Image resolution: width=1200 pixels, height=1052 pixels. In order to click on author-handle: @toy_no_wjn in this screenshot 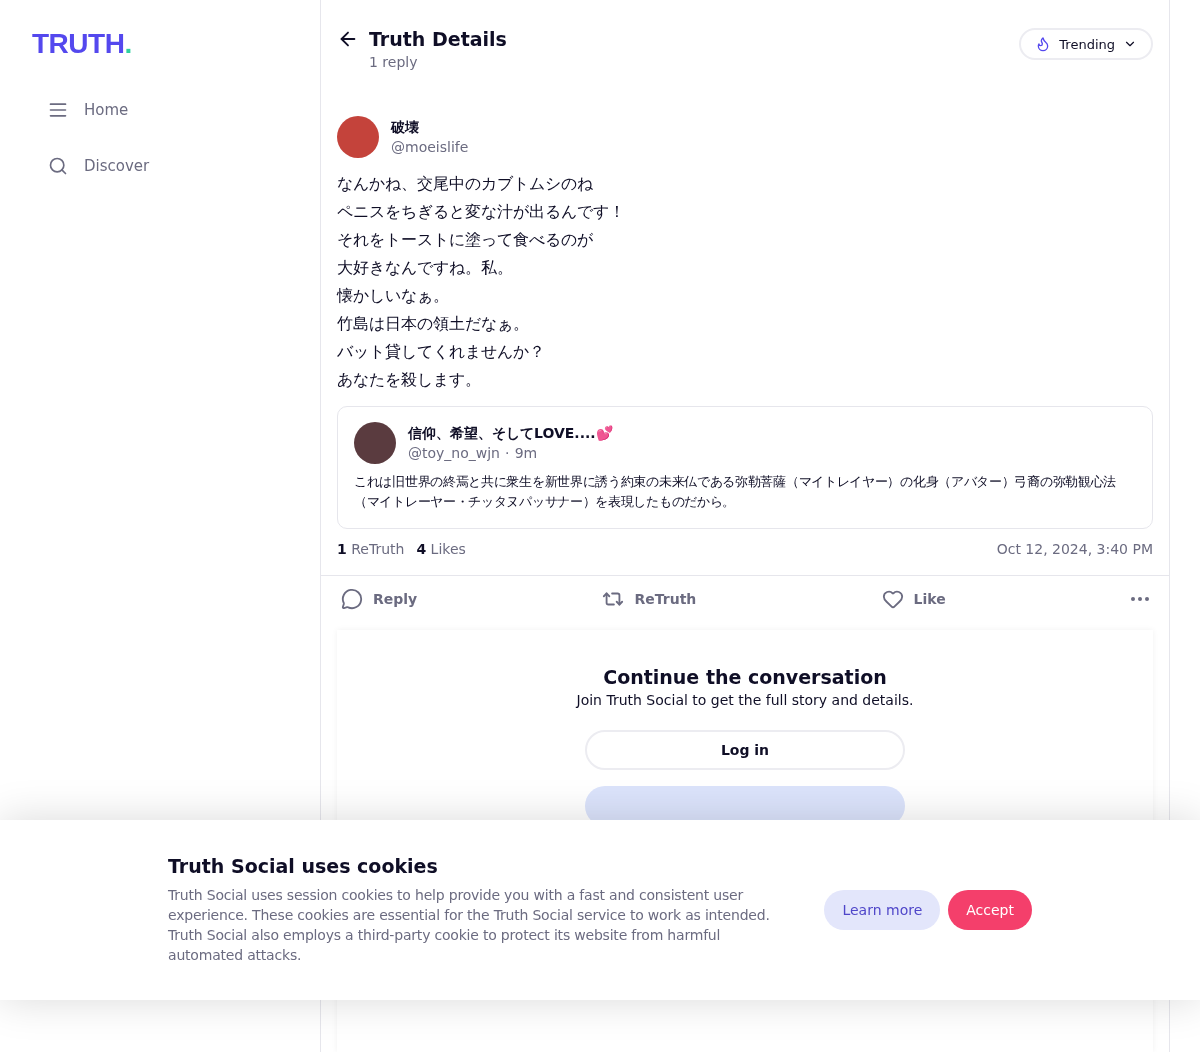, I will do `click(454, 452)`.